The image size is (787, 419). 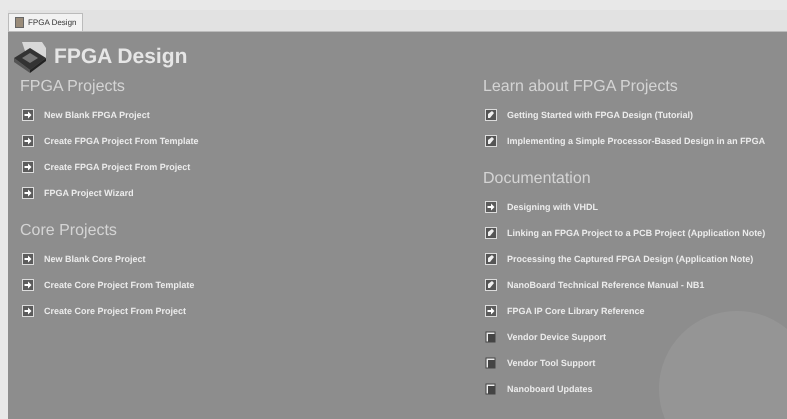 What do you see at coordinates (46, 22) in the screenshot?
I see `document-tab: FPGA Design` at bounding box center [46, 22].